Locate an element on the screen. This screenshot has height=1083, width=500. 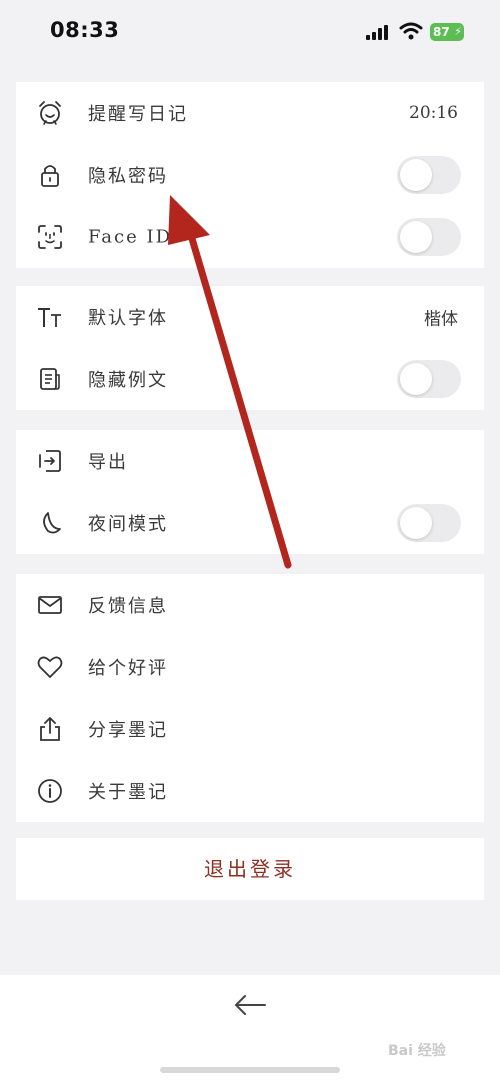
hide-sample-toggle is located at coordinates (429, 379).